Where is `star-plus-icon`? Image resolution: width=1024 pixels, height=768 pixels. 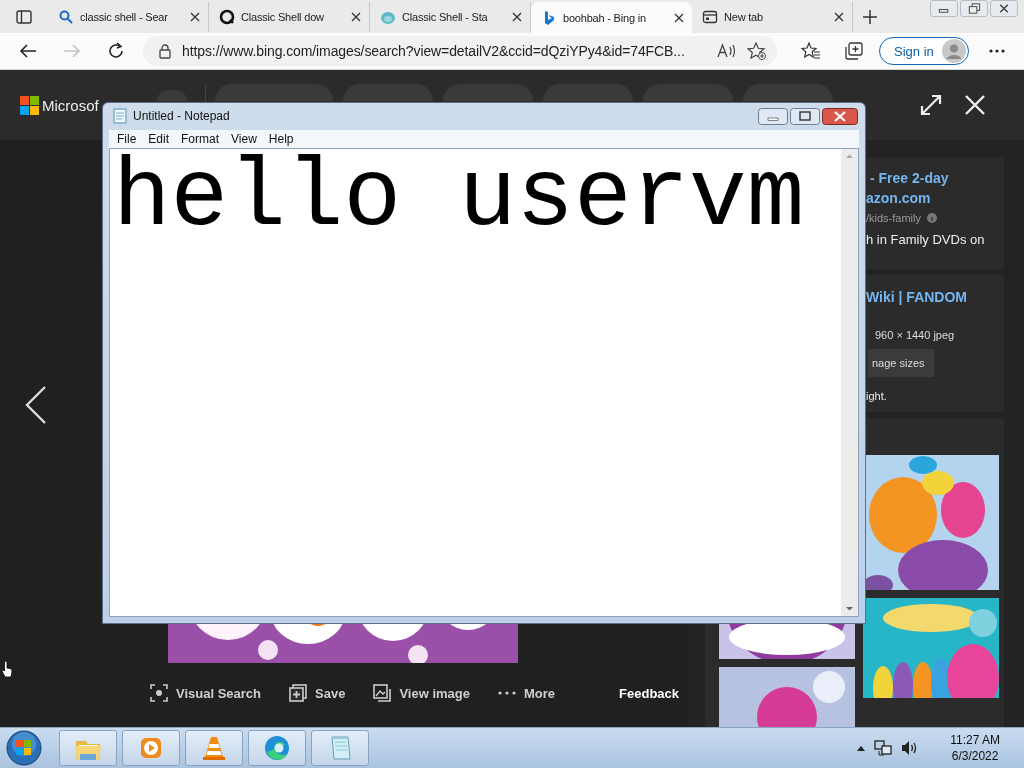 star-plus-icon is located at coordinates (757, 51).